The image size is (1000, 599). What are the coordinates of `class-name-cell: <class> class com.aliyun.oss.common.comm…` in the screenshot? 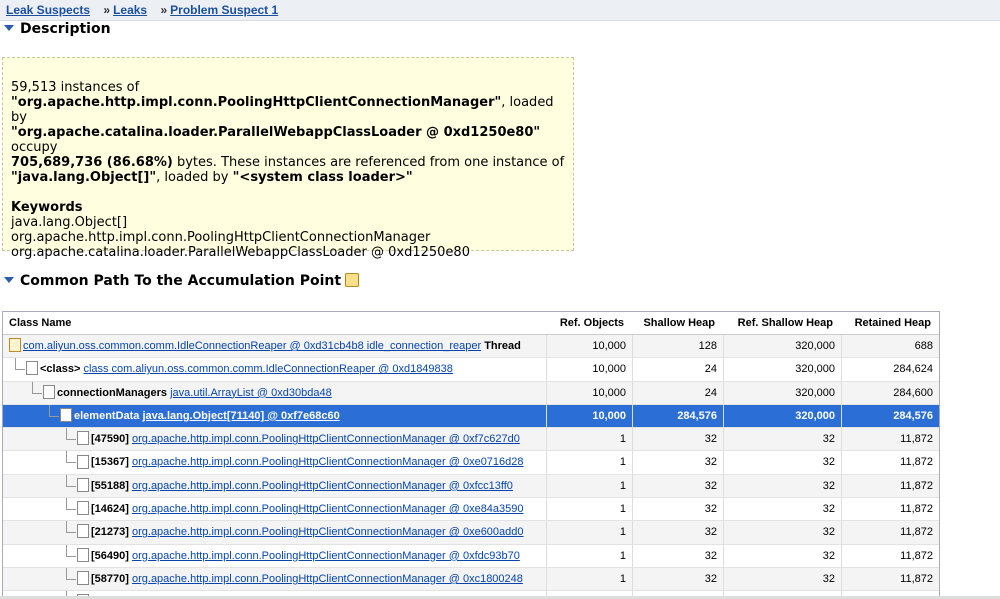 It's located at (274, 369).